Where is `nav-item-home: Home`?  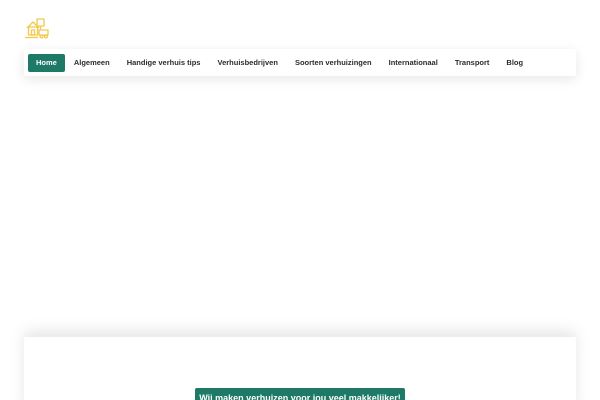
nav-item-home: Home is located at coordinates (46, 62).